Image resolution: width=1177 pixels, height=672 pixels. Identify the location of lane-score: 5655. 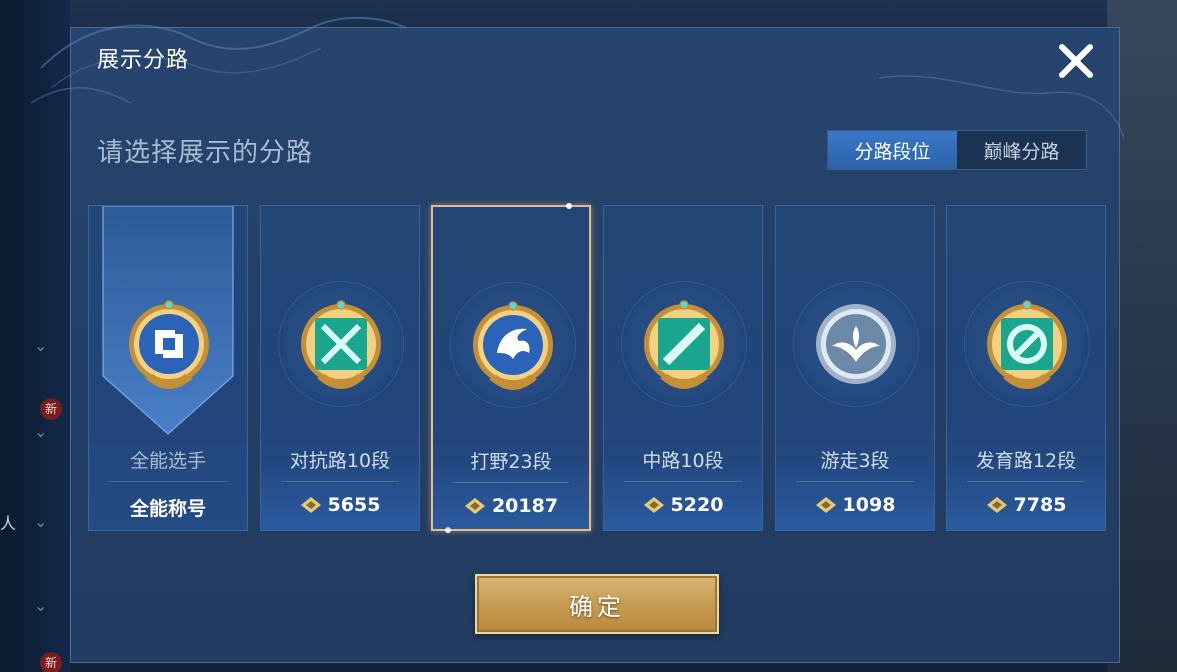
(340, 505).